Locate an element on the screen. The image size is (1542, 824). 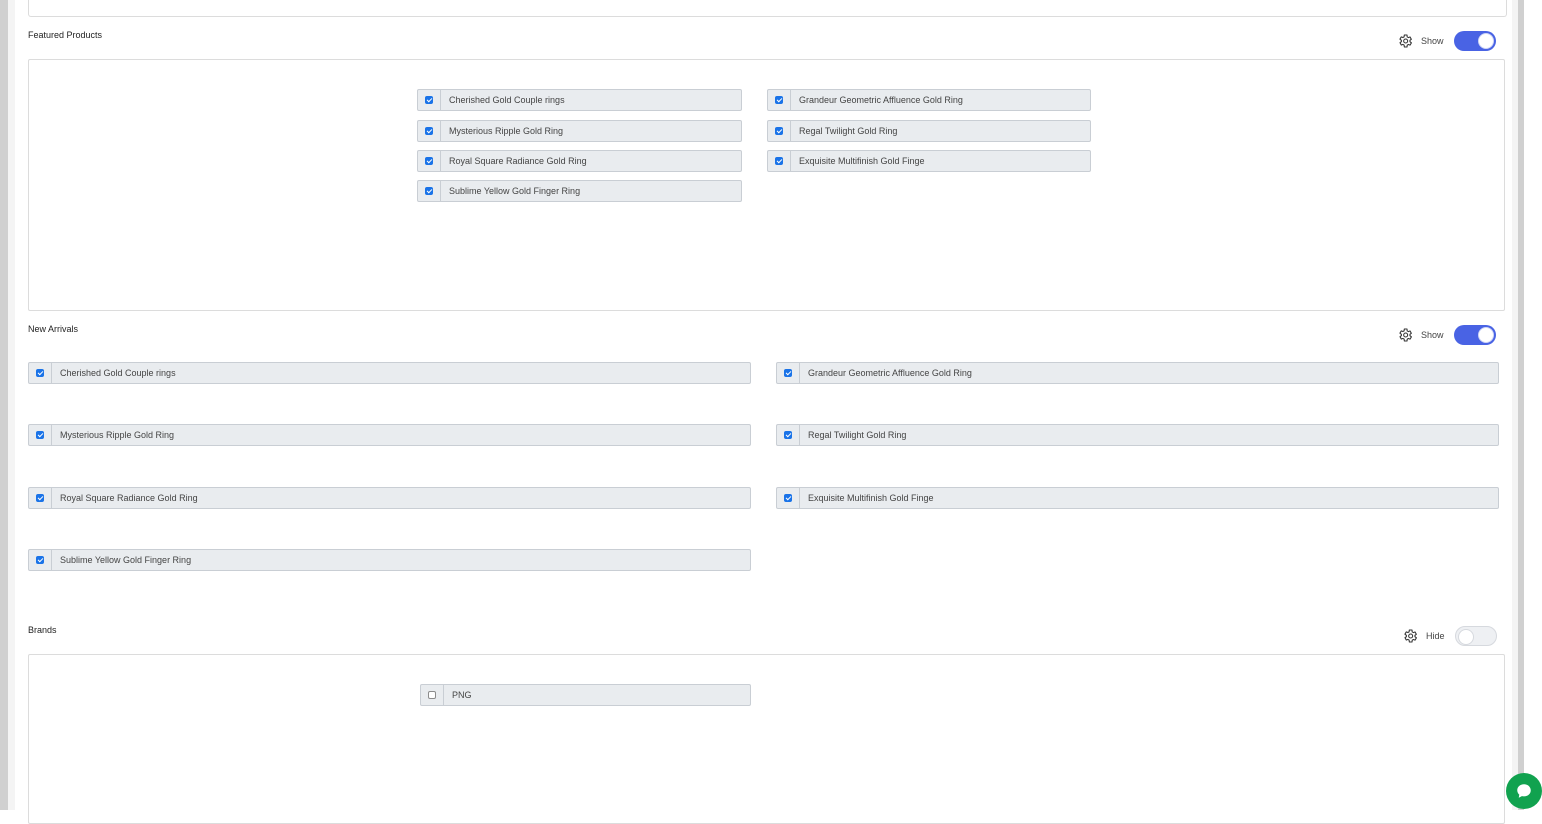
new-arrivals-controls: Show is located at coordinates (1446, 335).